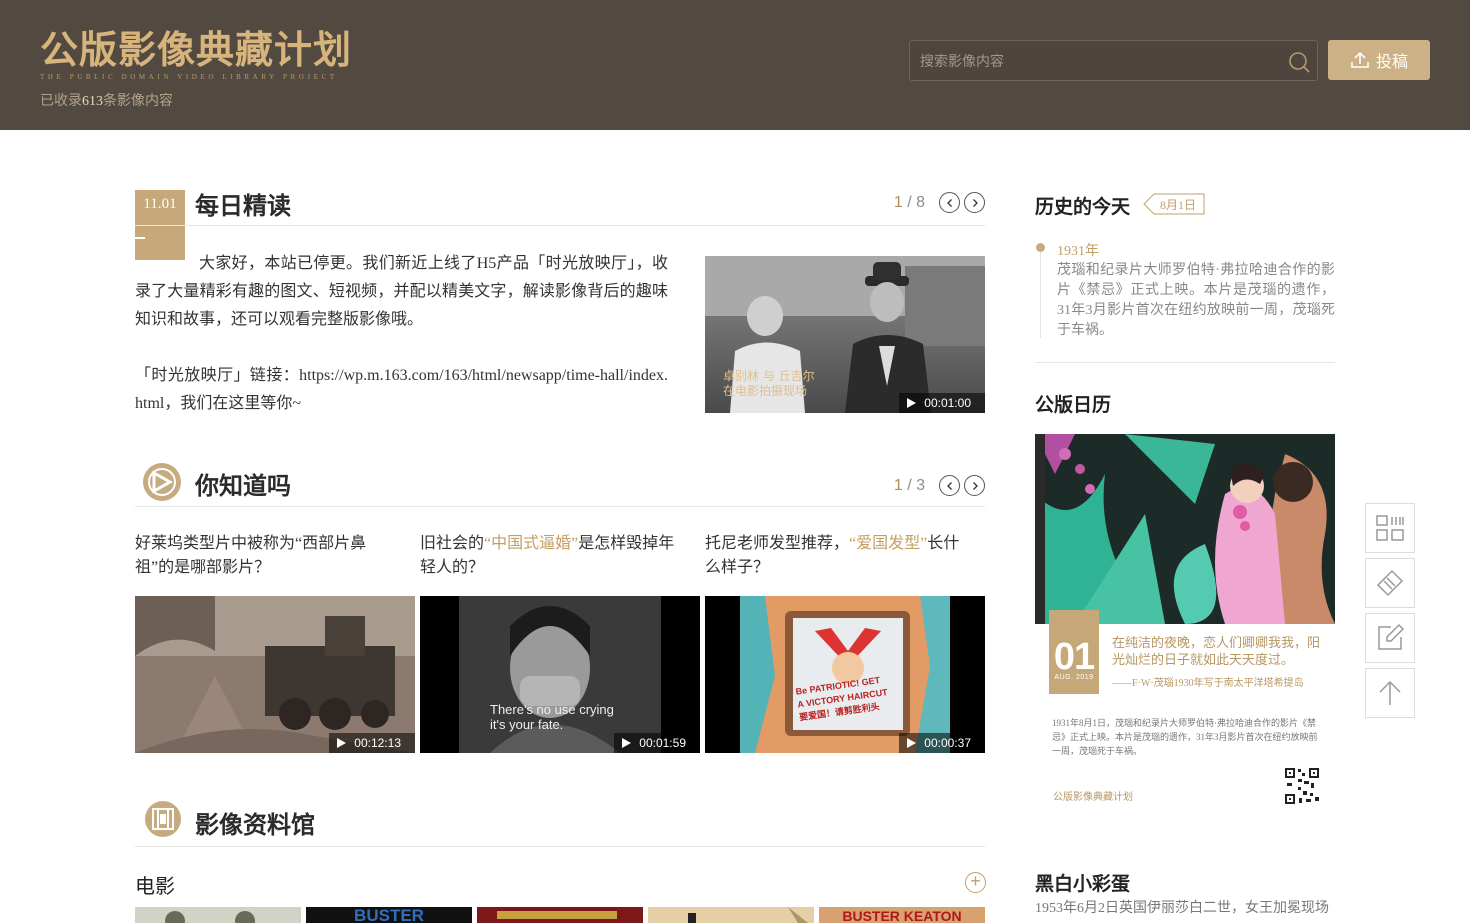  What do you see at coordinates (1073, 405) in the screenshot?
I see `calendar-title: 公版日历` at bounding box center [1073, 405].